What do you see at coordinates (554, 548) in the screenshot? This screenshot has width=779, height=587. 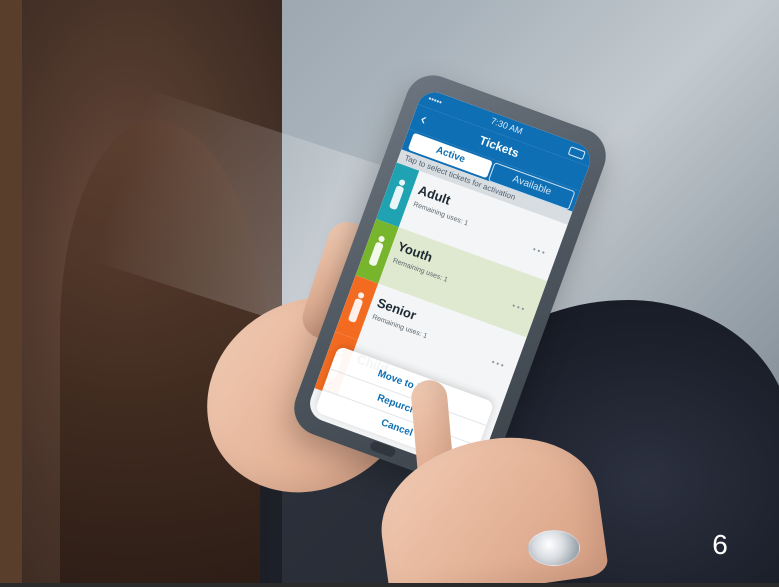 I see `ring` at bounding box center [554, 548].